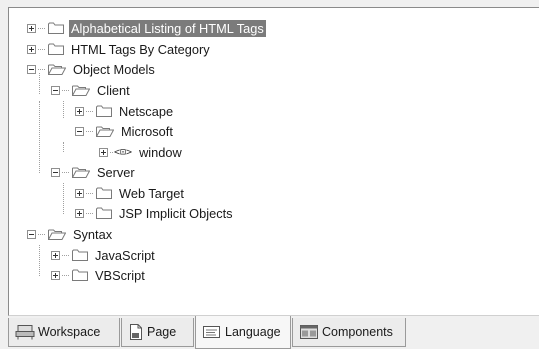 The image size is (539, 349). What do you see at coordinates (212, 332) in the screenshot?
I see `language-icon` at bounding box center [212, 332].